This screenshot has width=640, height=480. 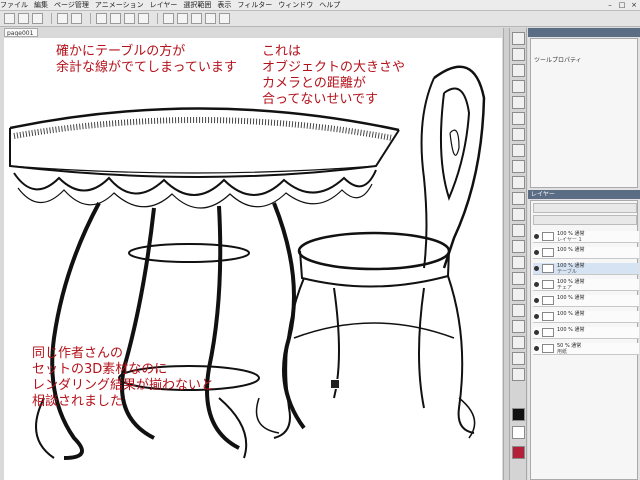 What do you see at coordinates (9, 18) in the screenshot?
I see `new-file-icon` at bounding box center [9, 18].